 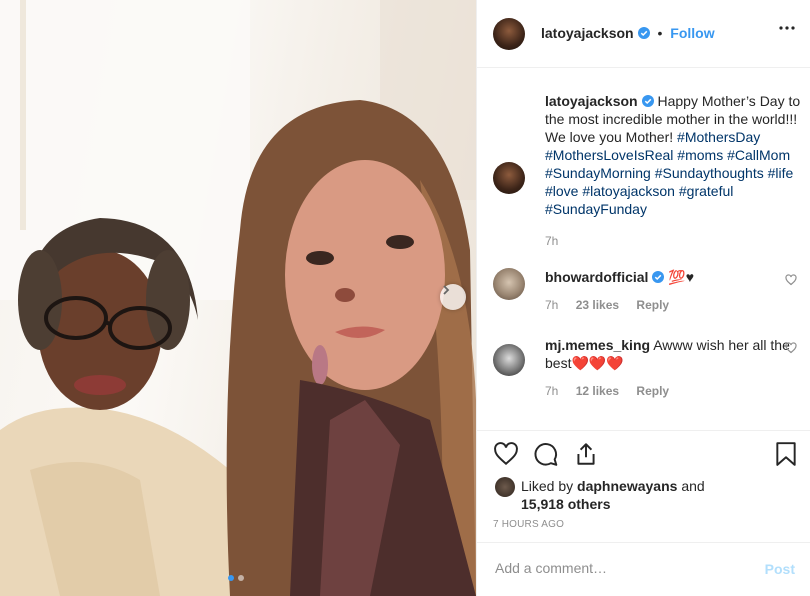 I want to click on caption-username: latoyajackson, so click(x=591, y=101).